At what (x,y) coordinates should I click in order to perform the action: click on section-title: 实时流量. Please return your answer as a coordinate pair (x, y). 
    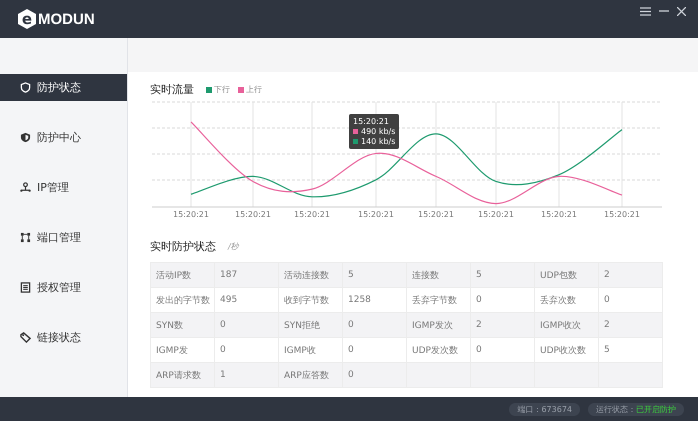
    Looking at the image, I should click on (172, 89).